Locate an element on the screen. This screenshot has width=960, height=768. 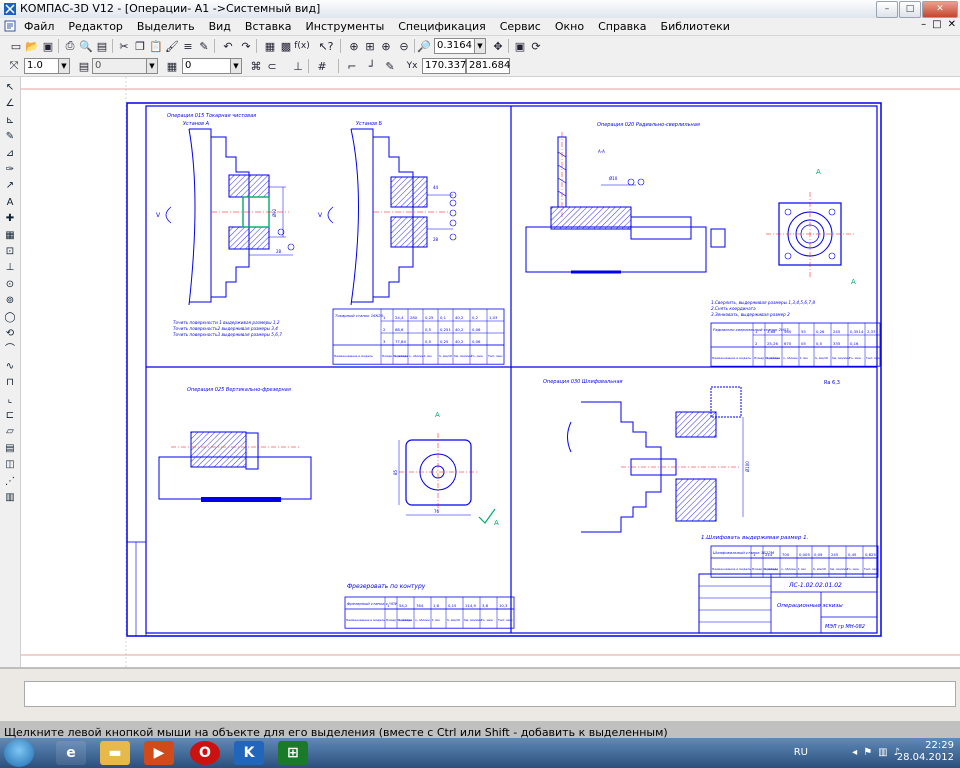
coord-y-field: 281.684 is located at coordinates (488, 66).